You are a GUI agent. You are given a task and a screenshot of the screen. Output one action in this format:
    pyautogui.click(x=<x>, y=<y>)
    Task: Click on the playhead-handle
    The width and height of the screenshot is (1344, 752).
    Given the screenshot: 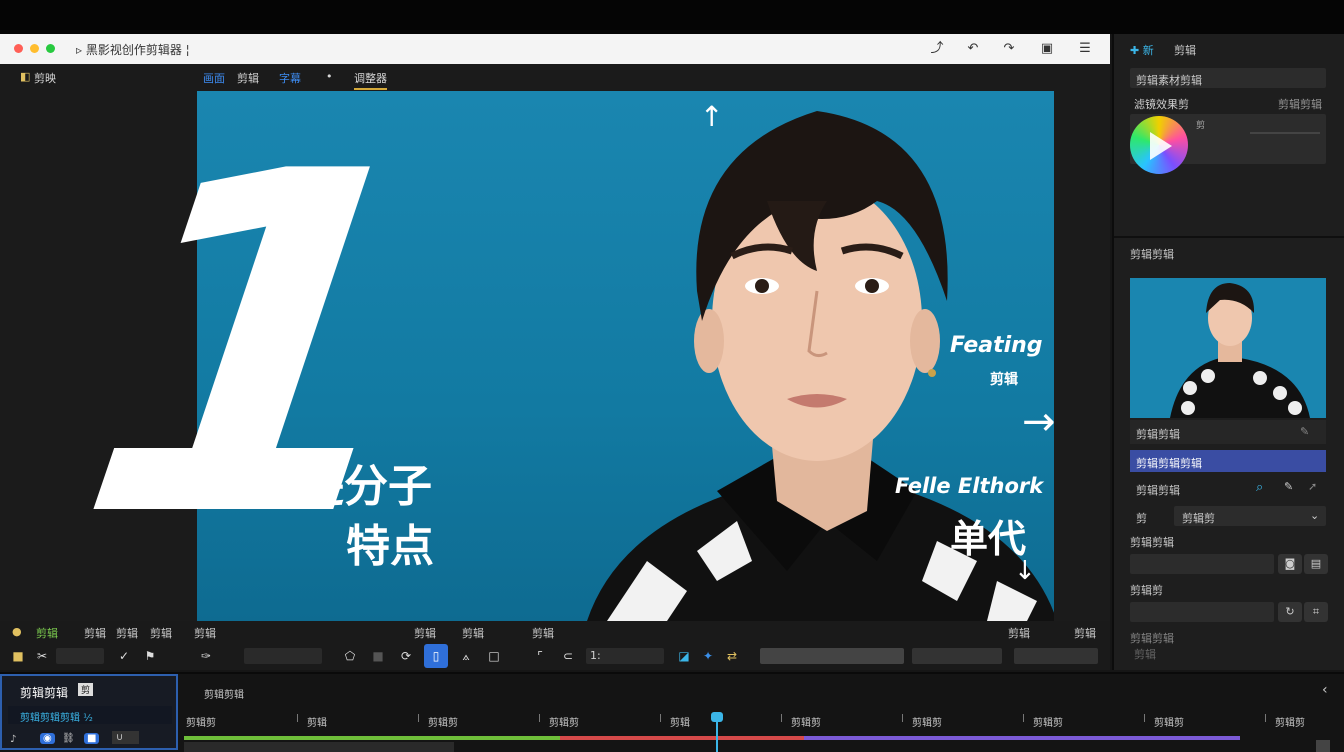 What is the action you would take?
    pyautogui.click(x=717, y=717)
    